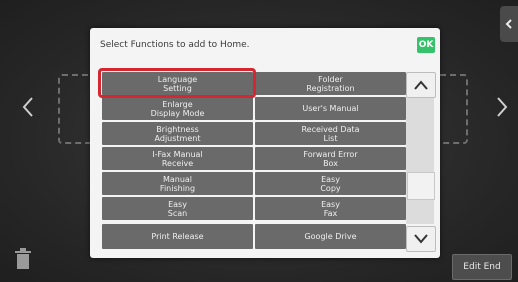 This screenshot has width=518, height=282. What do you see at coordinates (330, 208) in the screenshot?
I see `function-easy-fax: Easy Fax` at bounding box center [330, 208].